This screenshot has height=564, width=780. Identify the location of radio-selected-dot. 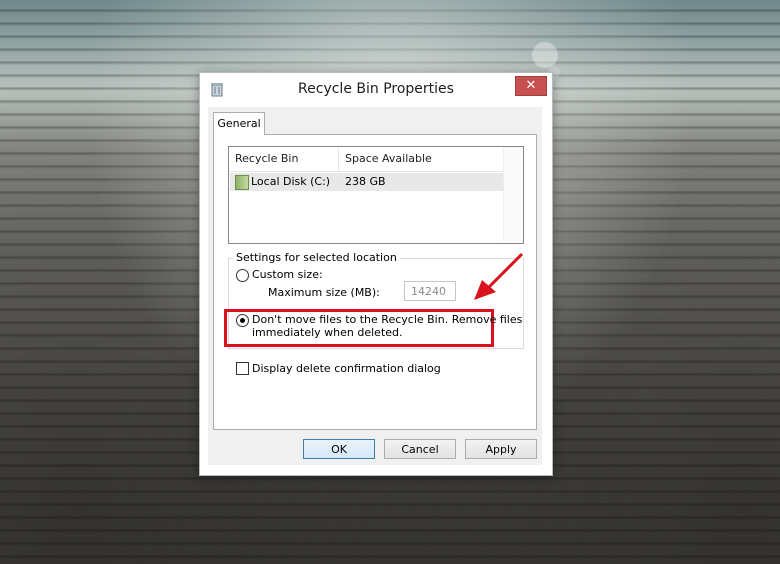
(242, 320).